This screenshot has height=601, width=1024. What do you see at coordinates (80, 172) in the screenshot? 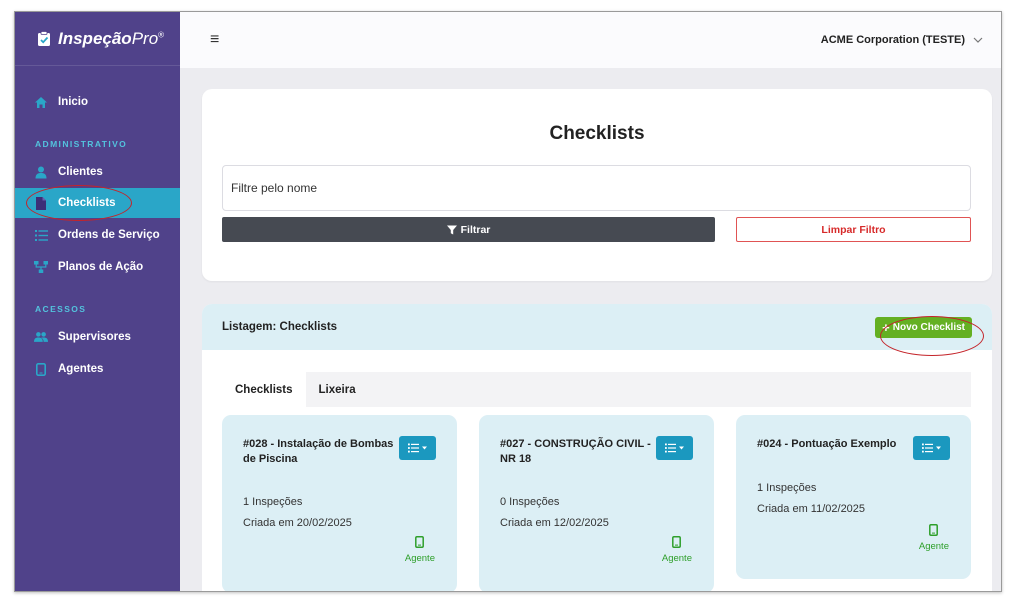
I see `sidebar-item-label: Clientes` at bounding box center [80, 172].